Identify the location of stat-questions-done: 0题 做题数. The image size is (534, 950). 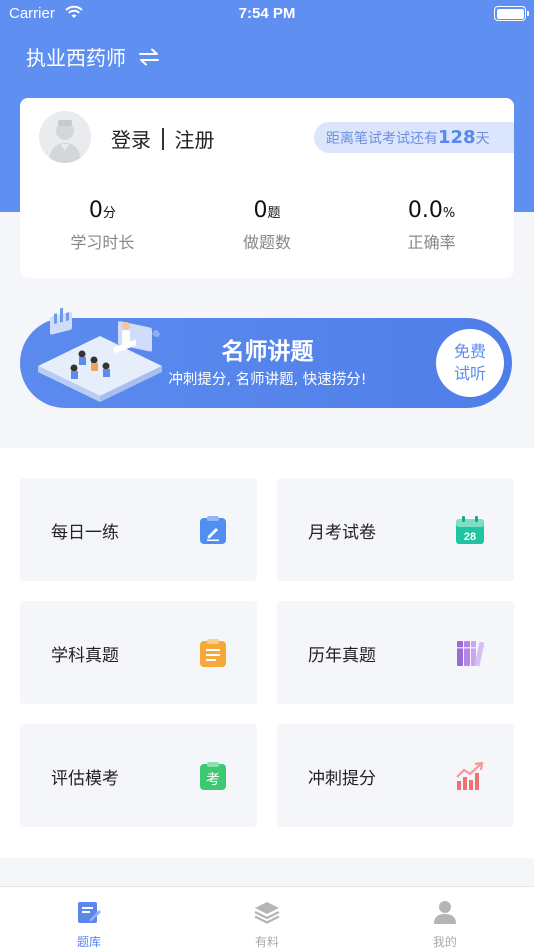
(267, 225).